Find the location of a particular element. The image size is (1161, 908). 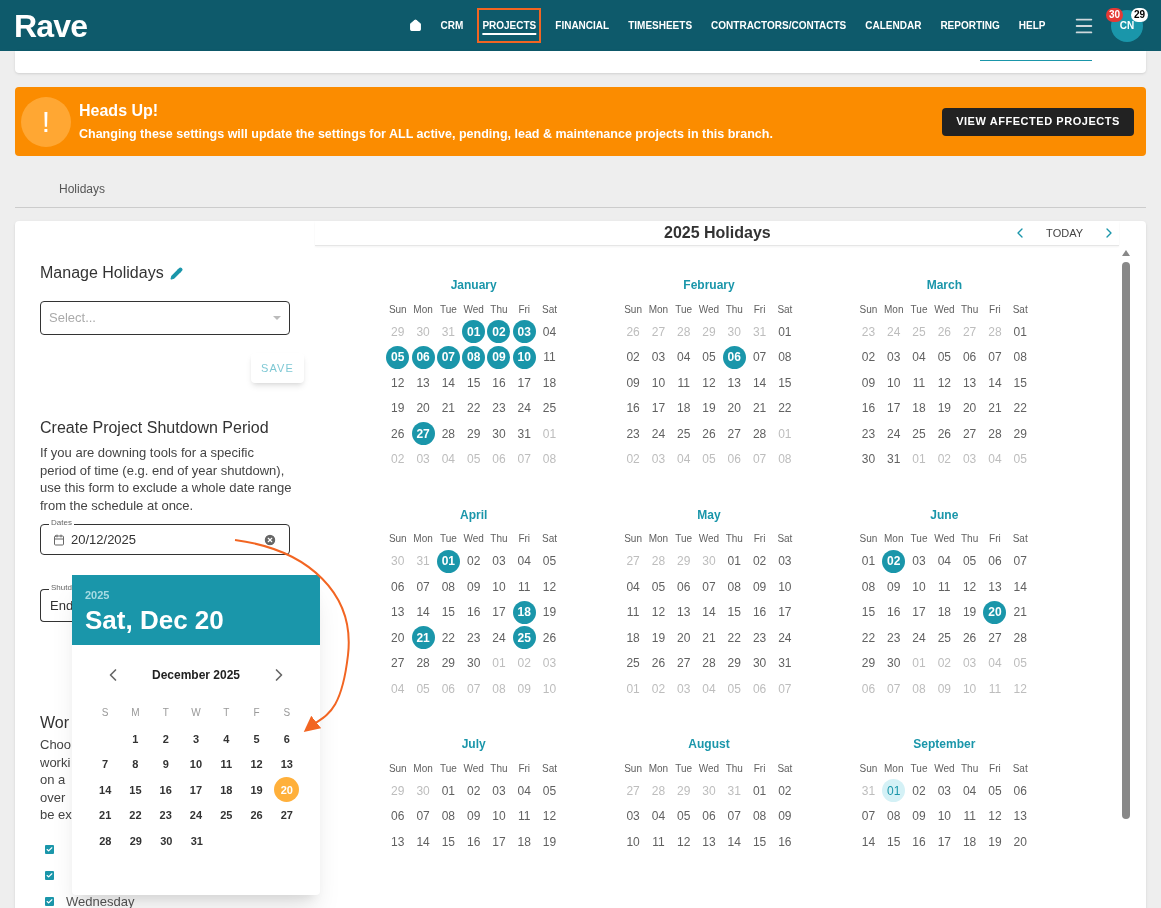

picker-day: 5 is located at coordinates (257, 739).